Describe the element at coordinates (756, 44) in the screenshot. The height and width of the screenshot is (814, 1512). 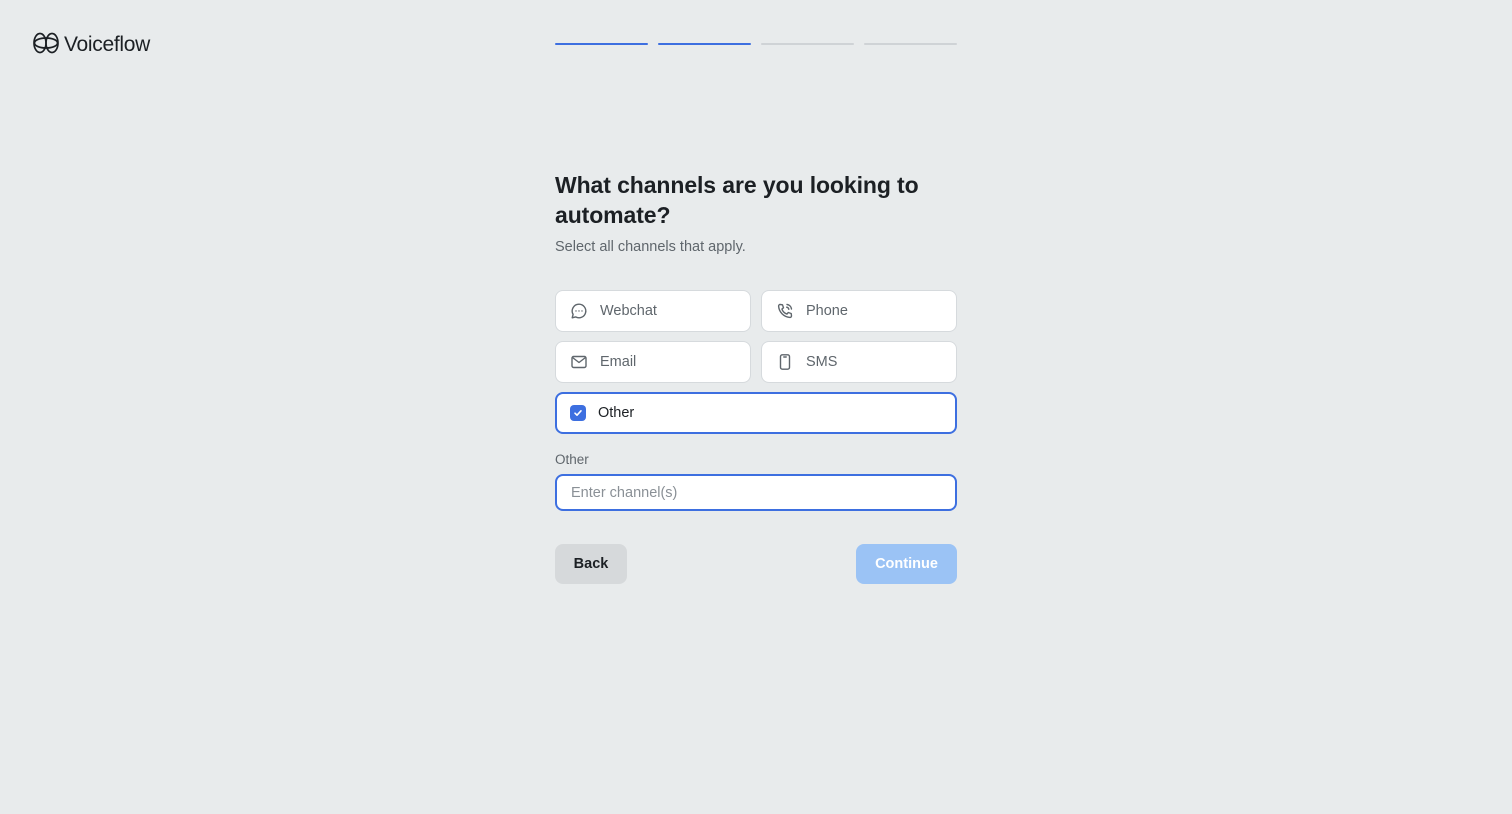
I see `onboarding-progress` at that location.